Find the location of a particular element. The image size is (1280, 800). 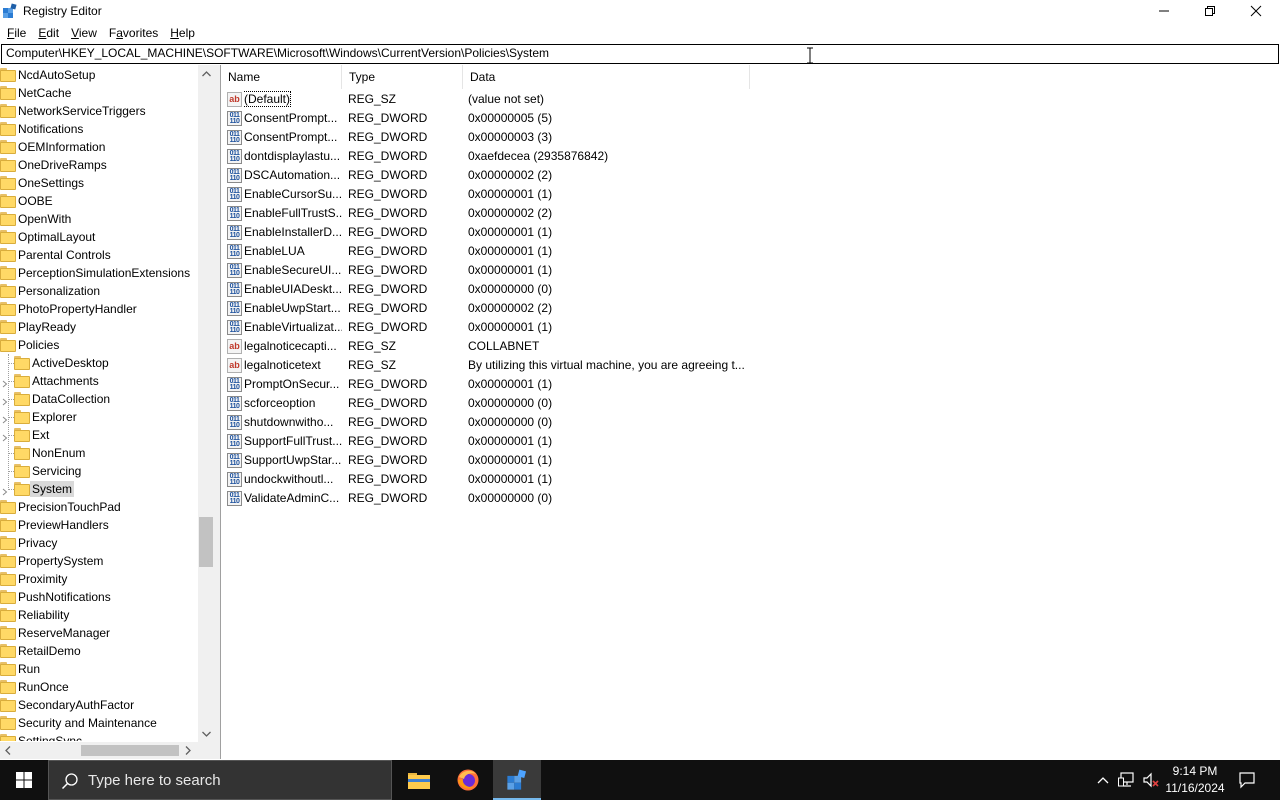

column-header-name: Name is located at coordinates (281, 77).